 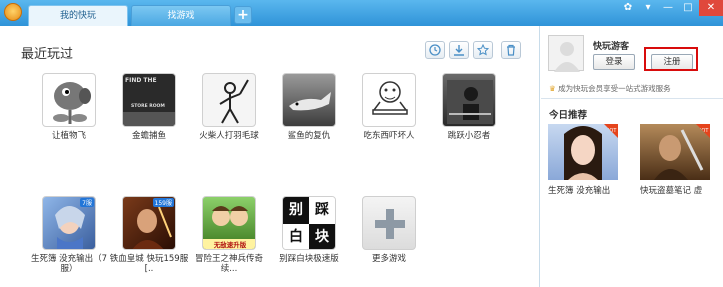 I want to click on add-tab-button: +, so click(x=243, y=15).